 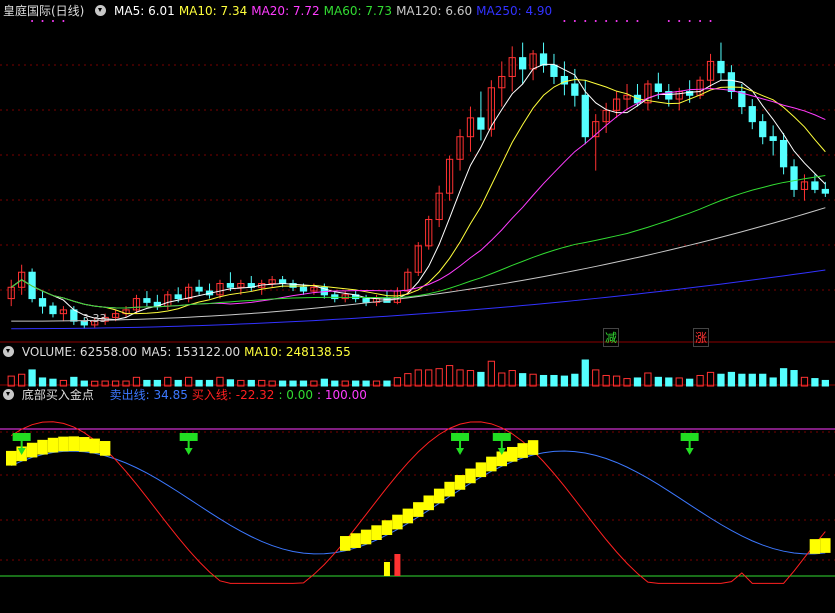 What do you see at coordinates (79, 352) in the screenshot?
I see `volume-label-0: VOLUME: 62558.00` at bounding box center [79, 352].